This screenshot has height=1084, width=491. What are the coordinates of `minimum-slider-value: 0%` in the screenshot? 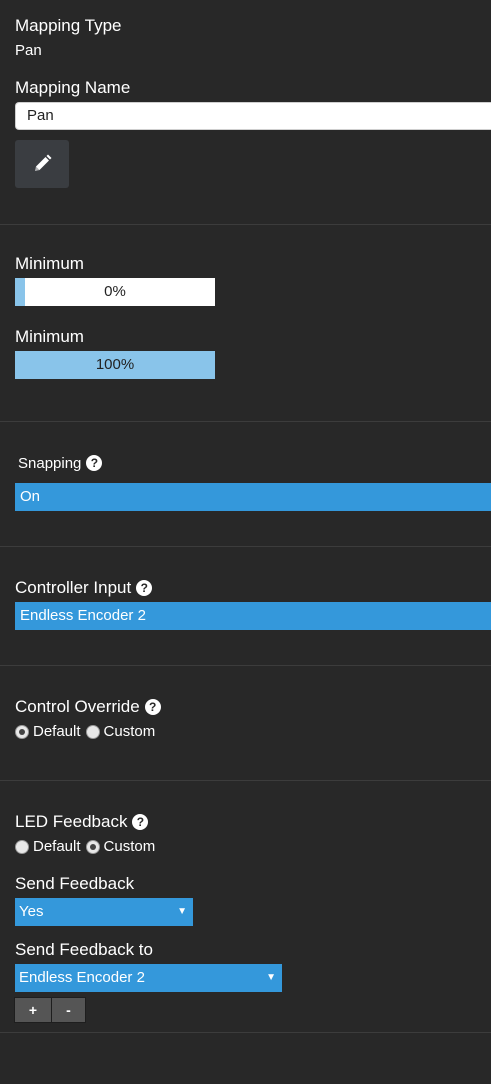 It's located at (115, 291).